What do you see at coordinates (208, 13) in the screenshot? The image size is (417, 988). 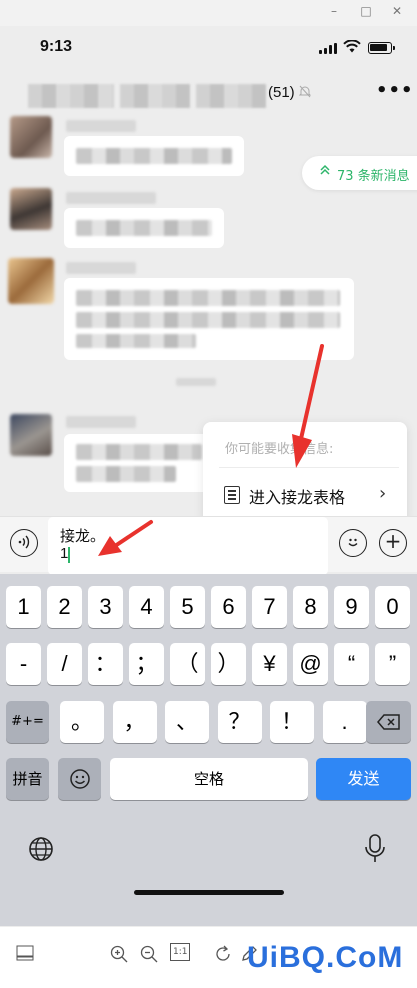 I see `window-title-bar: – □ ✕` at bounding box center [208, 13].